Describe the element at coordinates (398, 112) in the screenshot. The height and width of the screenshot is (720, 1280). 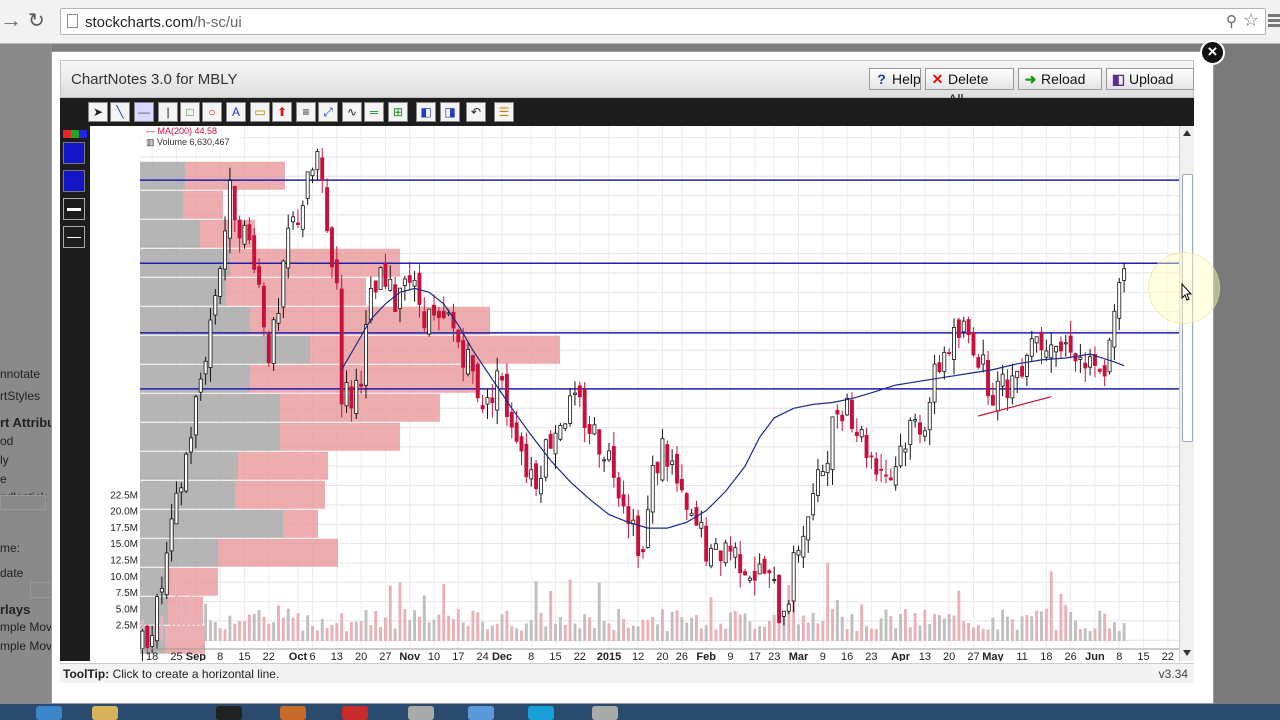
I see `bracket-tool-icon: ⊞` at that location.